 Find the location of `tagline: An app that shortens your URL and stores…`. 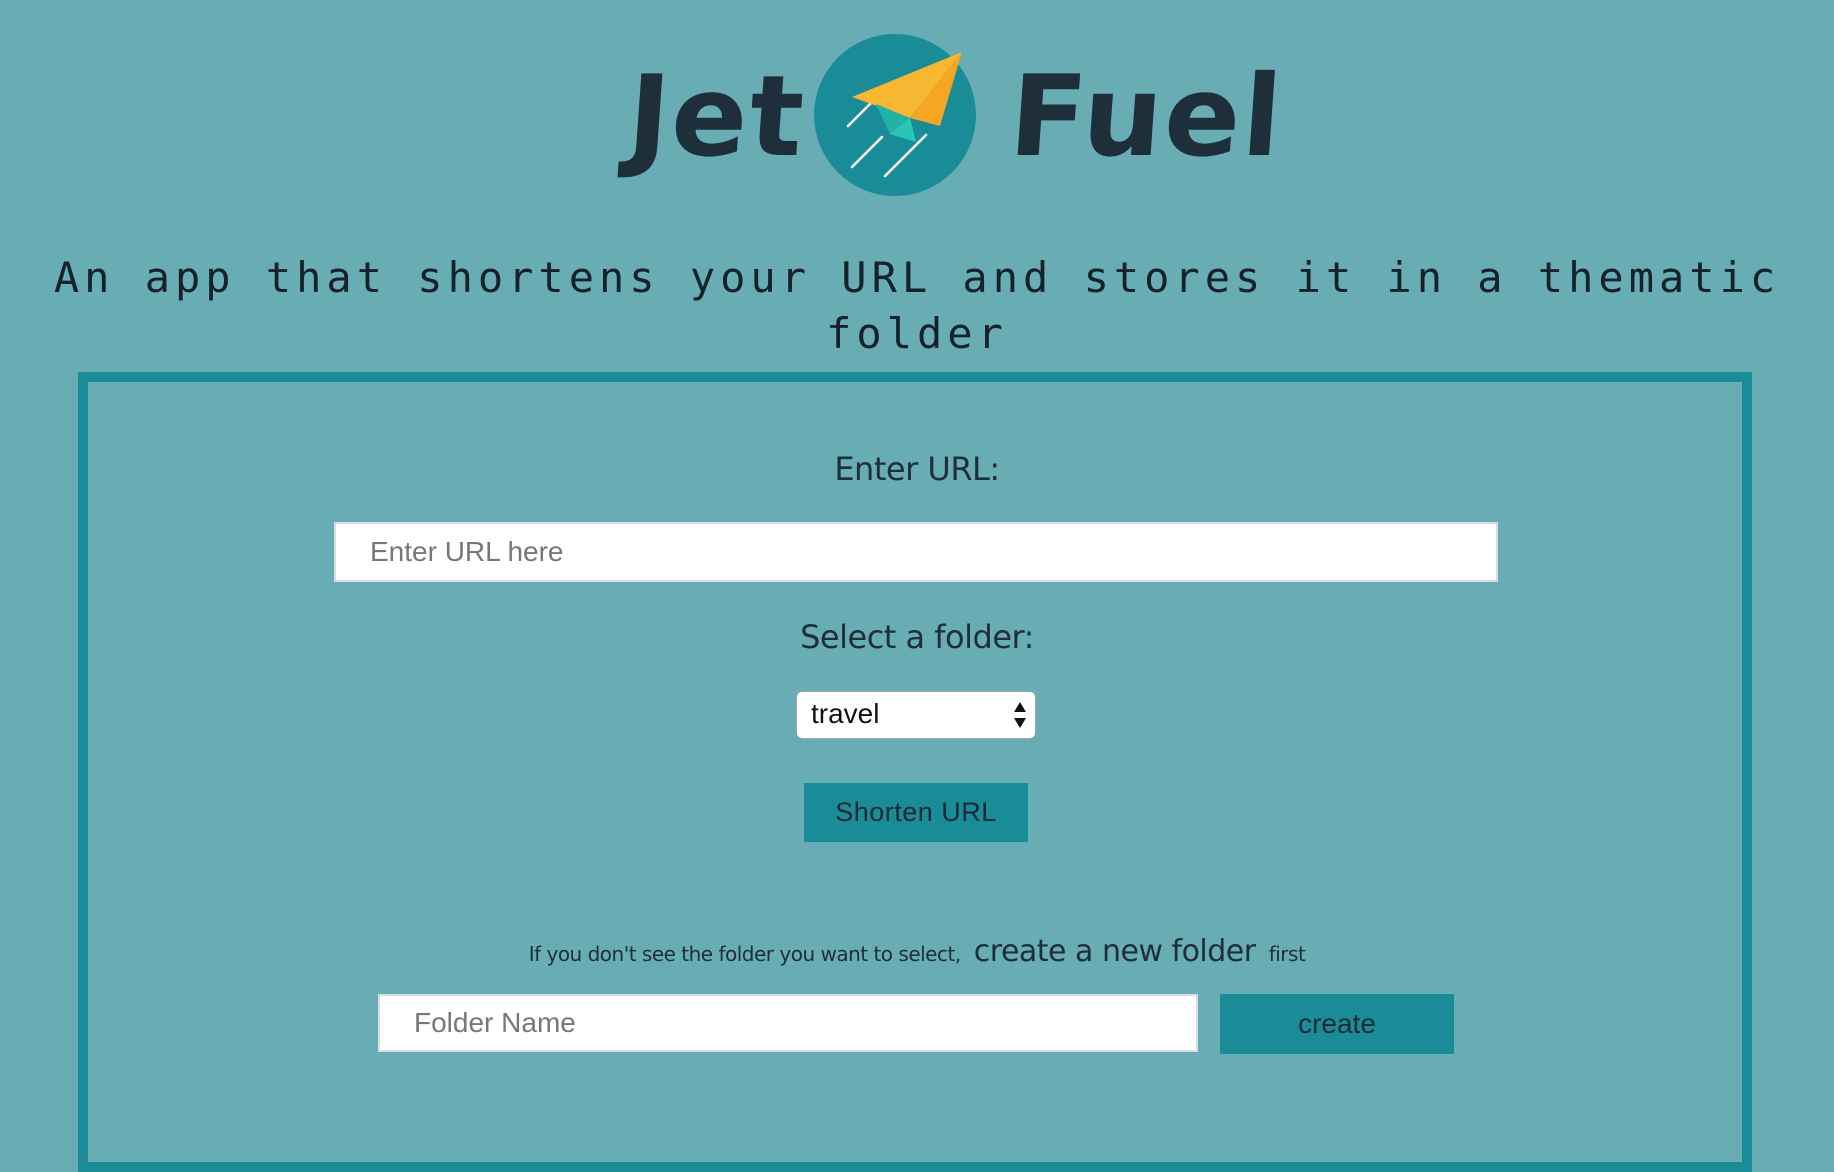

tagline: An app that shortens your URL and stores… is located at coordinates (917, 305).